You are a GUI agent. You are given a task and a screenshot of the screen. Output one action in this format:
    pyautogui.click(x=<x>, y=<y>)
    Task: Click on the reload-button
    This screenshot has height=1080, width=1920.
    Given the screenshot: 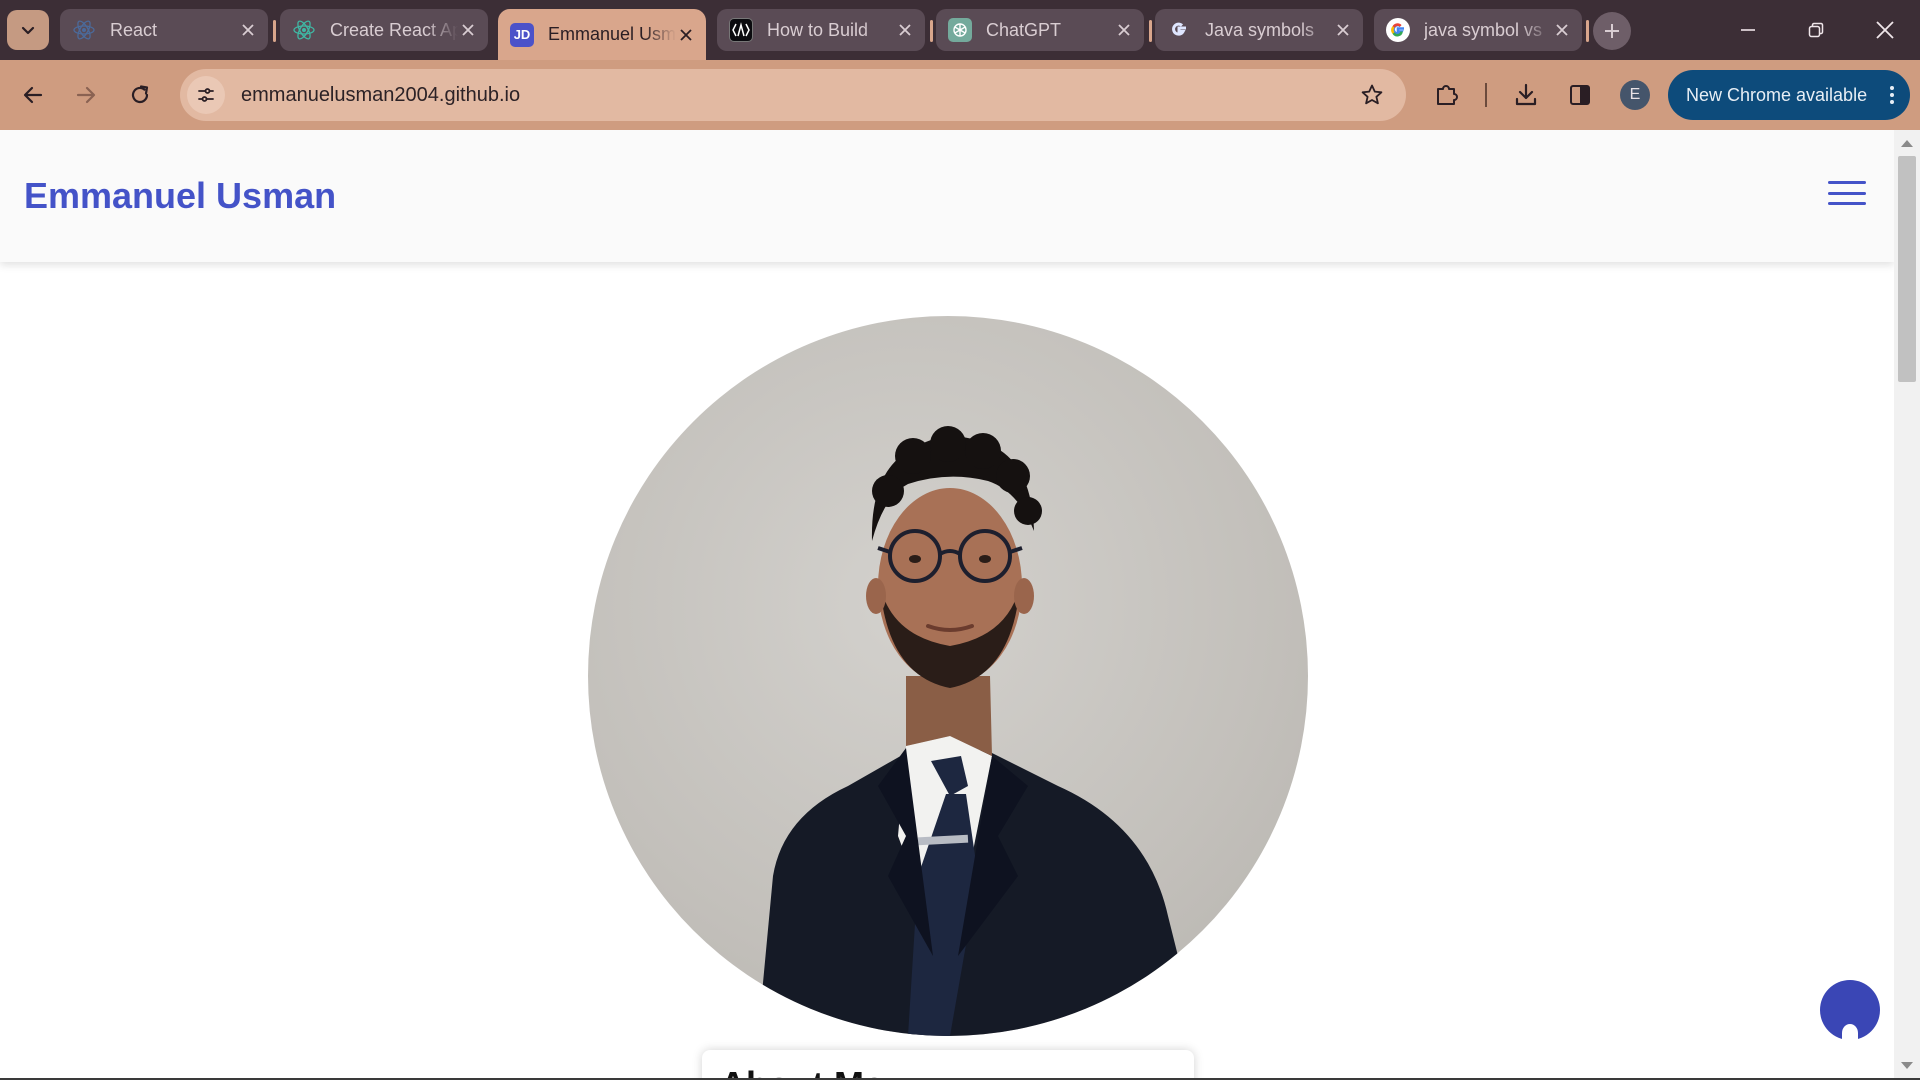 What is the action you would take?
    pyautogui.click(x=140, y=95)
    